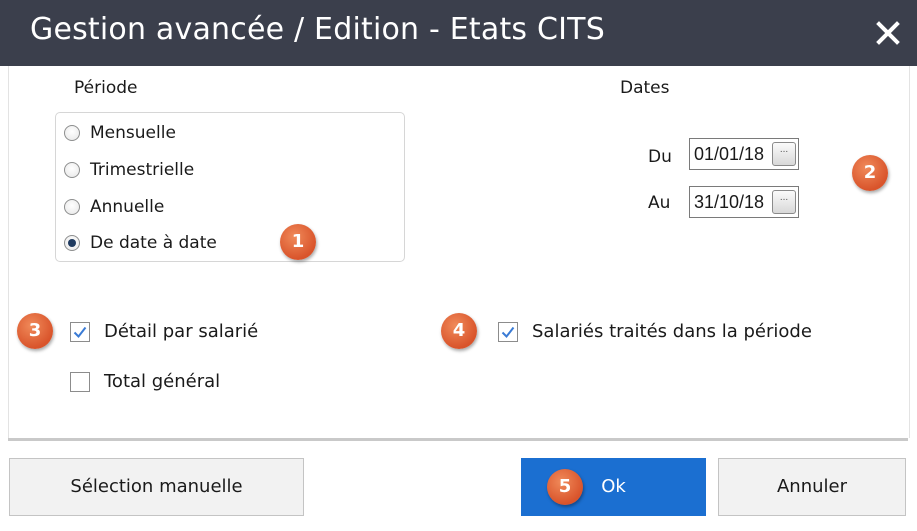  What do you see at coordinates (458, 439) in the screenshot?
I see `footer-divider` at bounding box center [458, 439].